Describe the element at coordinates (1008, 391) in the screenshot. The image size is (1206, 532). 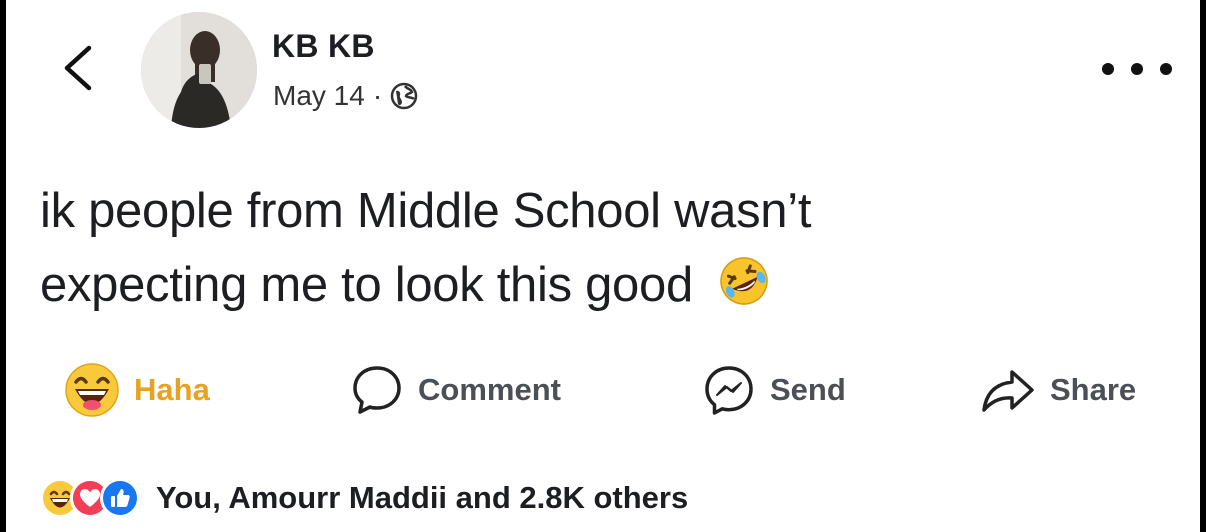
I see `share-arrow-icon` at that location.